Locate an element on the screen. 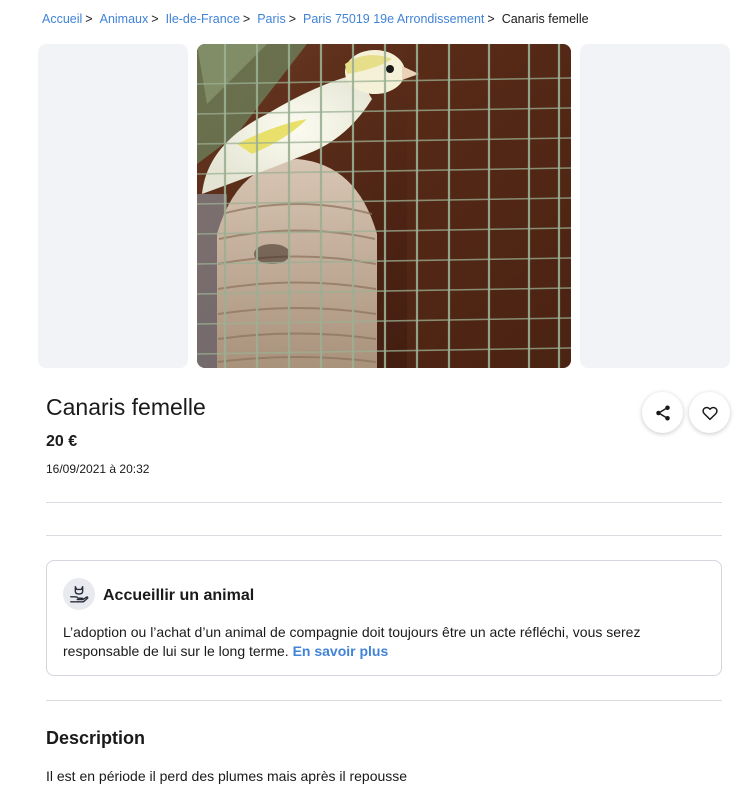 The width and height of the screenshot is (750, 807). breadcrumb-link-region: Ile-de-France is located at coordinates (203, 19).